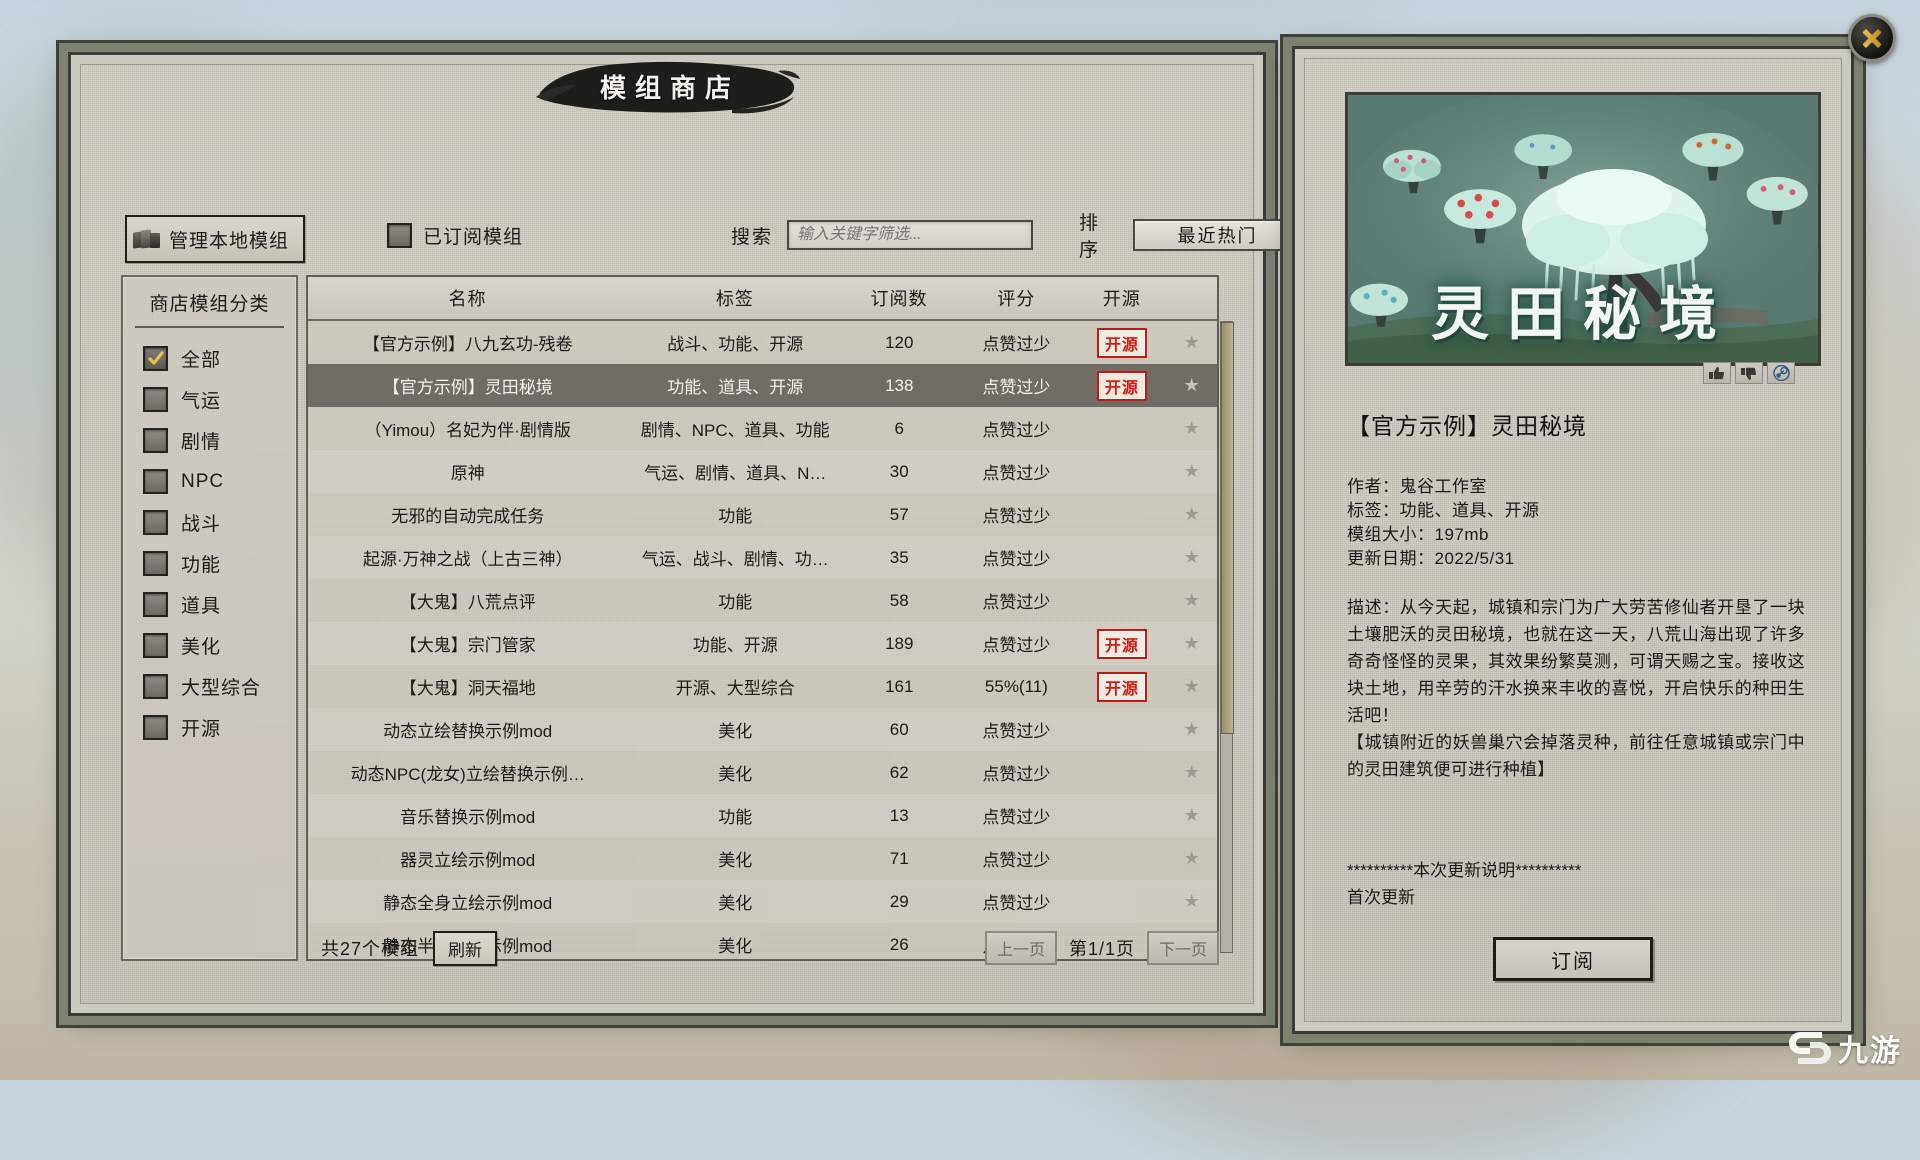 The width and height of the screenshot is (1920, 1160). Describe the element at coordinates (1573, 959) in the screenshot. I see `subscribe-button: 订阅` at that location.